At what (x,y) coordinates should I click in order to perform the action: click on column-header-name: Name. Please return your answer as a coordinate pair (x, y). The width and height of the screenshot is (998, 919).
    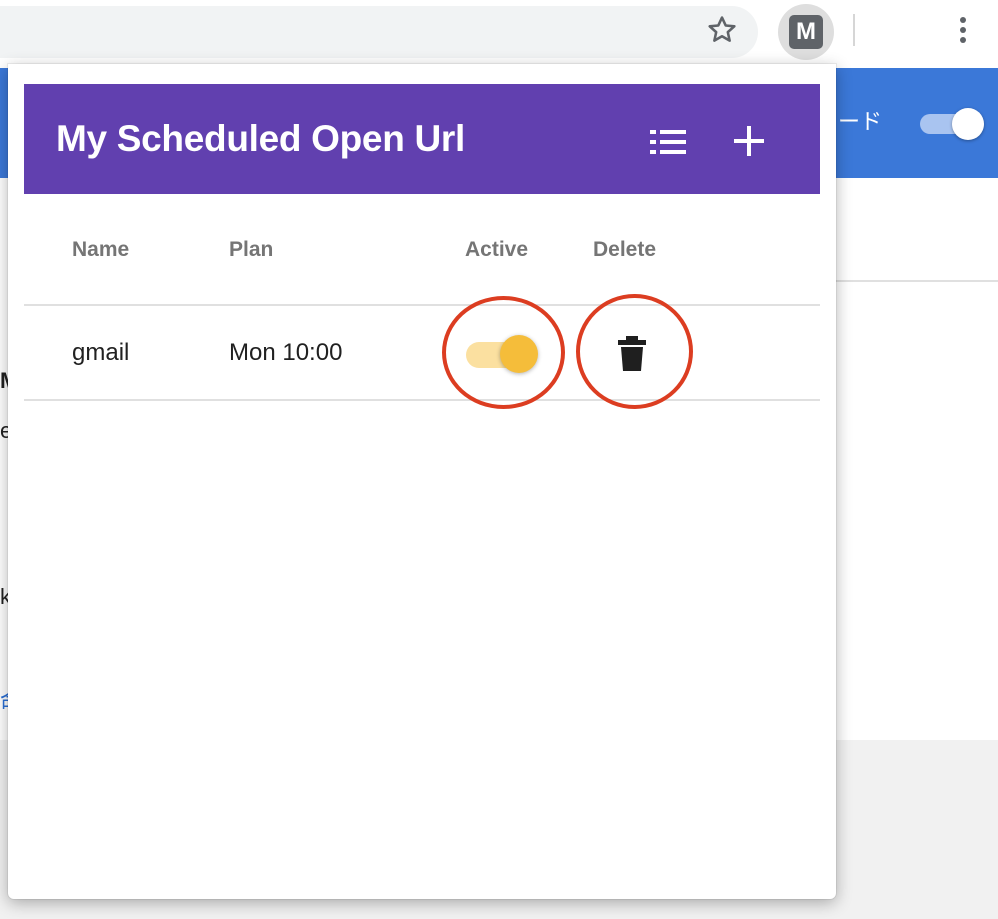
    Looking at the image, I should click on (101, 249).